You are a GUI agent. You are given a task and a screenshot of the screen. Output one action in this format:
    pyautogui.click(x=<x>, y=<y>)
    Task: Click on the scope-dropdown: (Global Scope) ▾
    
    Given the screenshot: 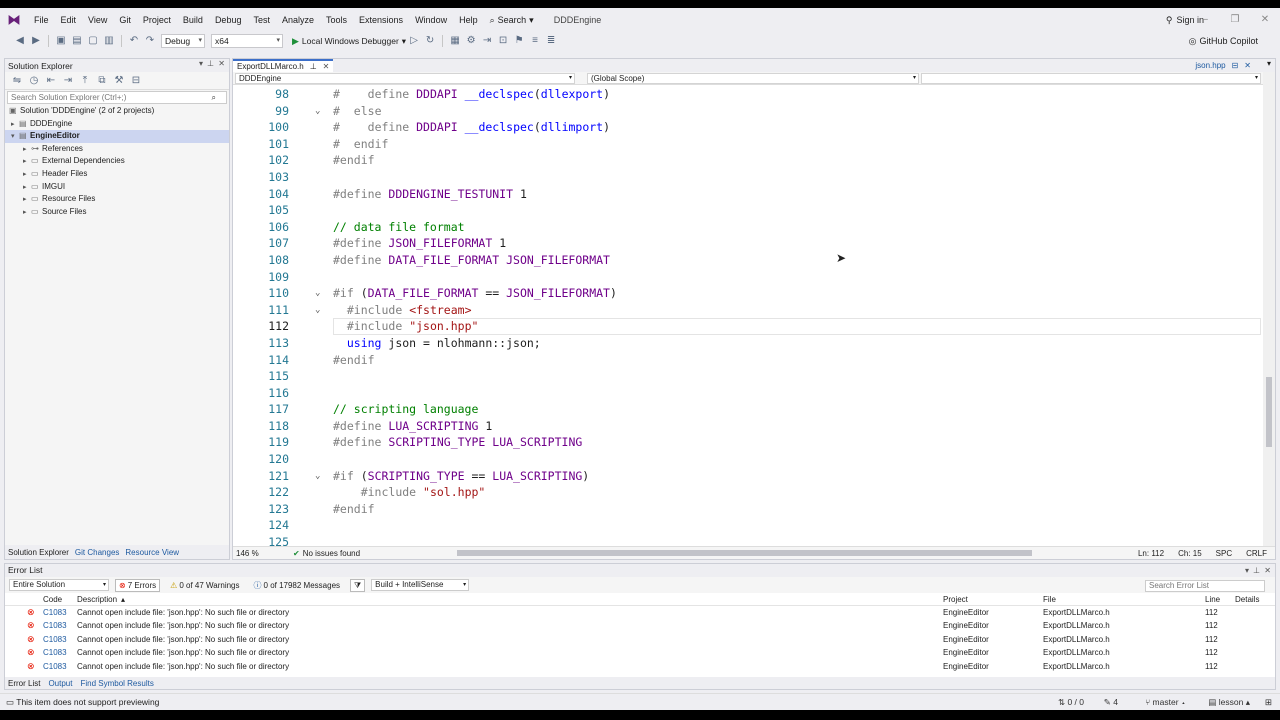 What is the action you would take?
    pyautogui.click(x=753, y=78)
    